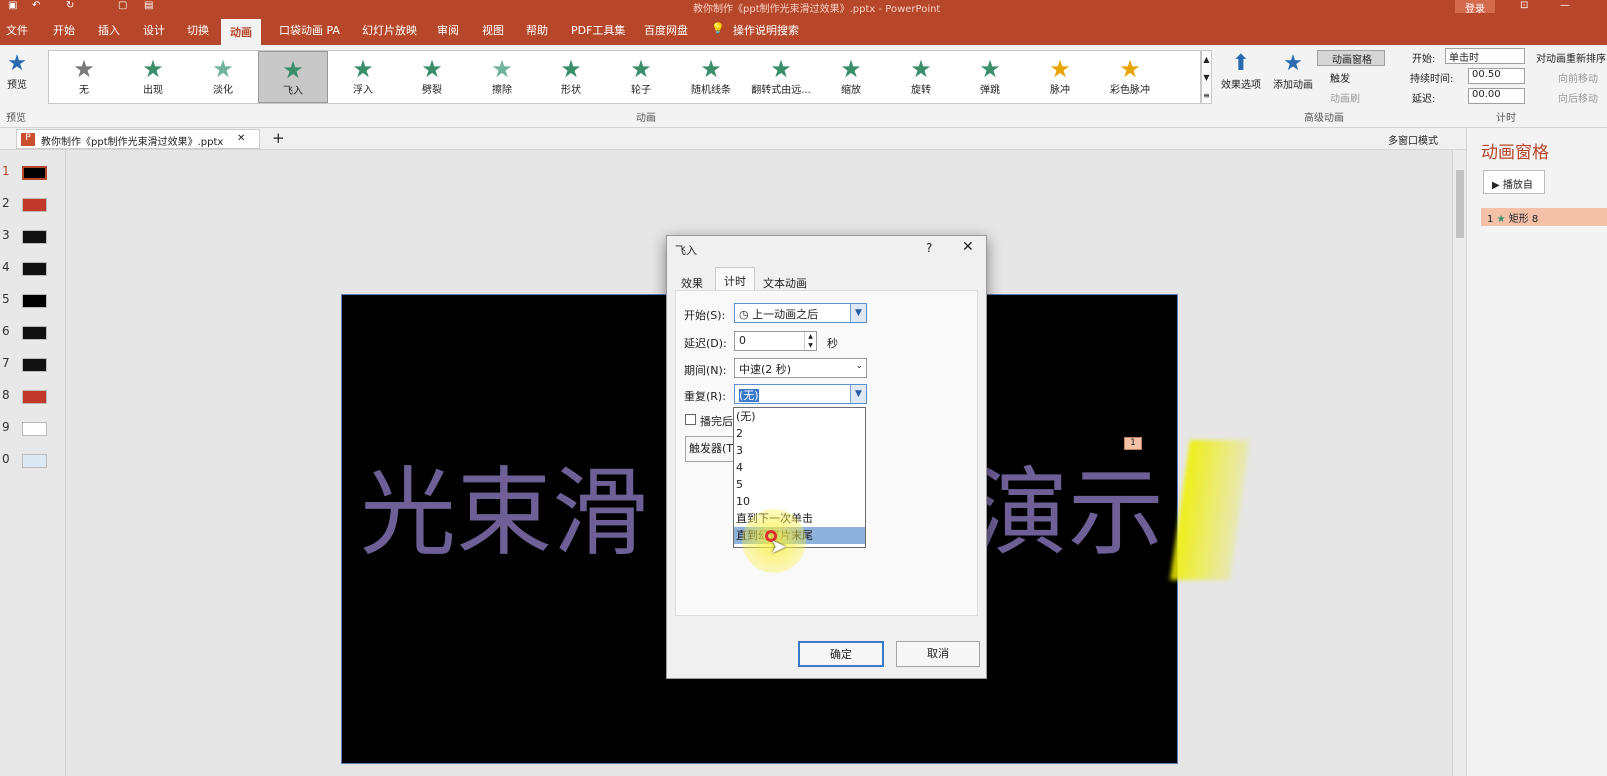  Describe the element at coordinates (690, 419) in the screenshot. I see `rewind-checkbox` at that location.